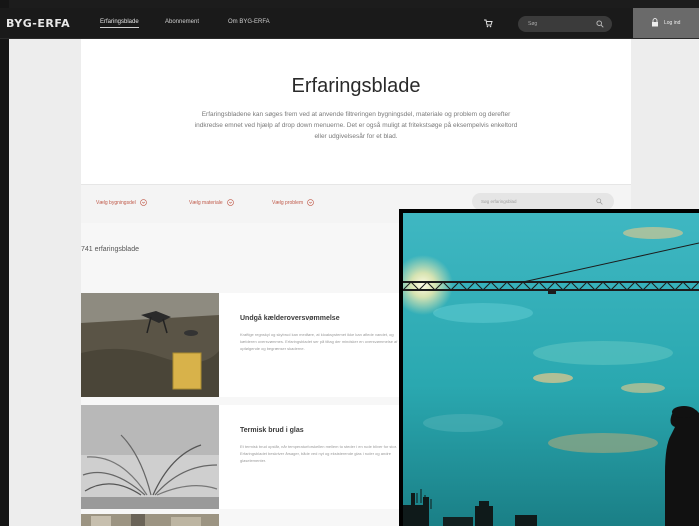  I want to click on page-title: Erfaringsblade, so click(356, 86).